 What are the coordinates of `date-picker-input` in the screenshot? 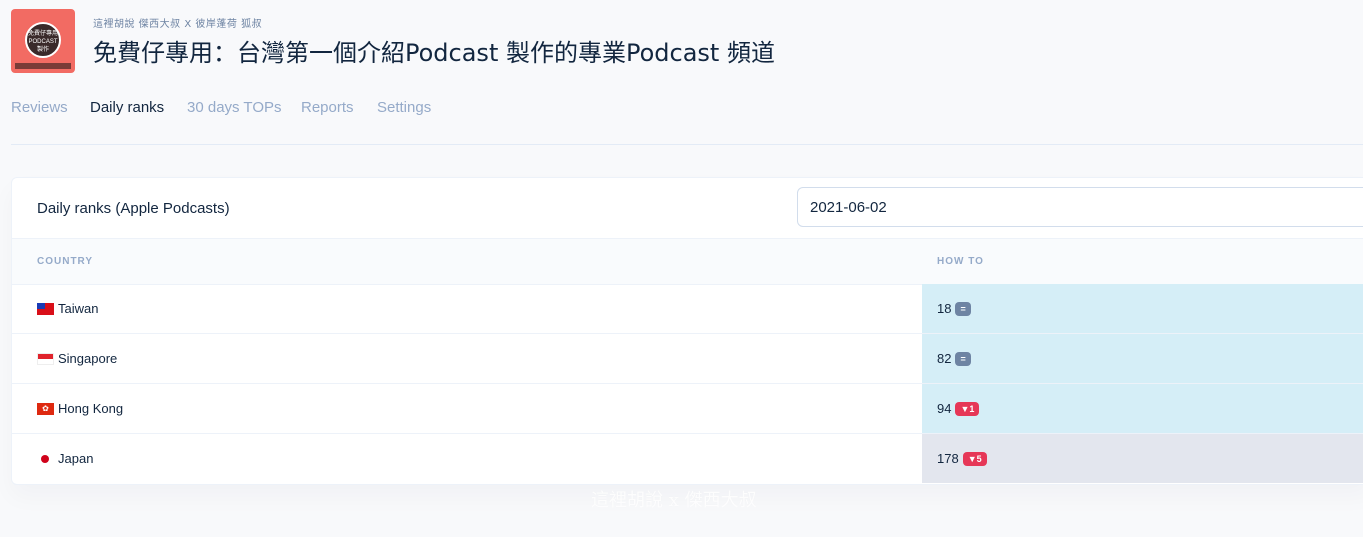 It's located at (1080, 207).